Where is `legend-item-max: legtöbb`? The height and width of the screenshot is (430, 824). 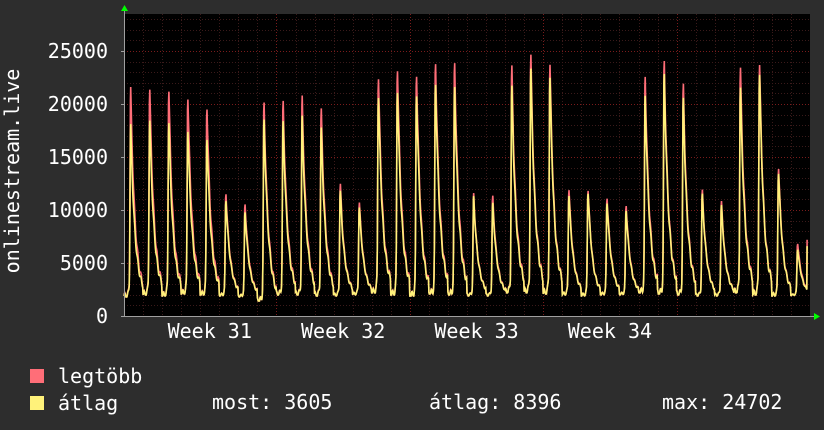 legend-item-max: legtöbb is located at coordinates (86, 375).